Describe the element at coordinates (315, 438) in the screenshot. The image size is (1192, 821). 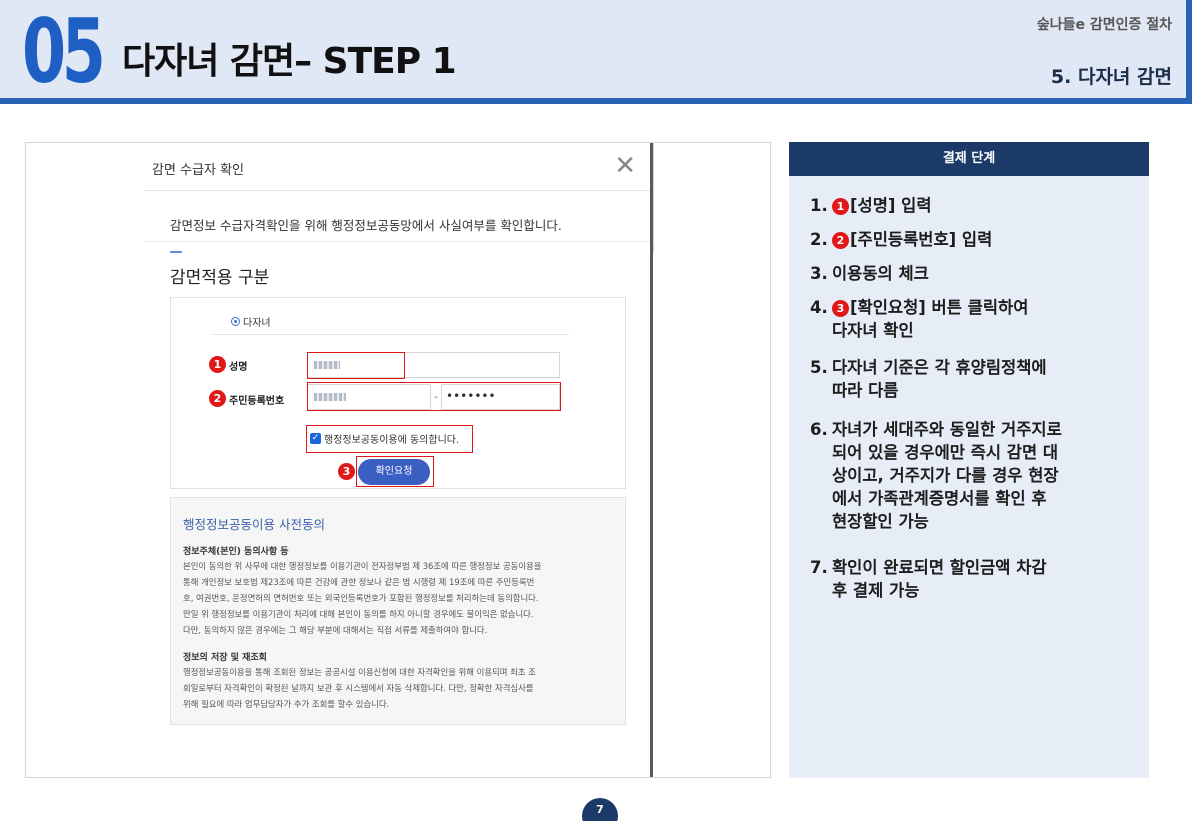
I see `checkbox-checked-icon: ✓` at that location.